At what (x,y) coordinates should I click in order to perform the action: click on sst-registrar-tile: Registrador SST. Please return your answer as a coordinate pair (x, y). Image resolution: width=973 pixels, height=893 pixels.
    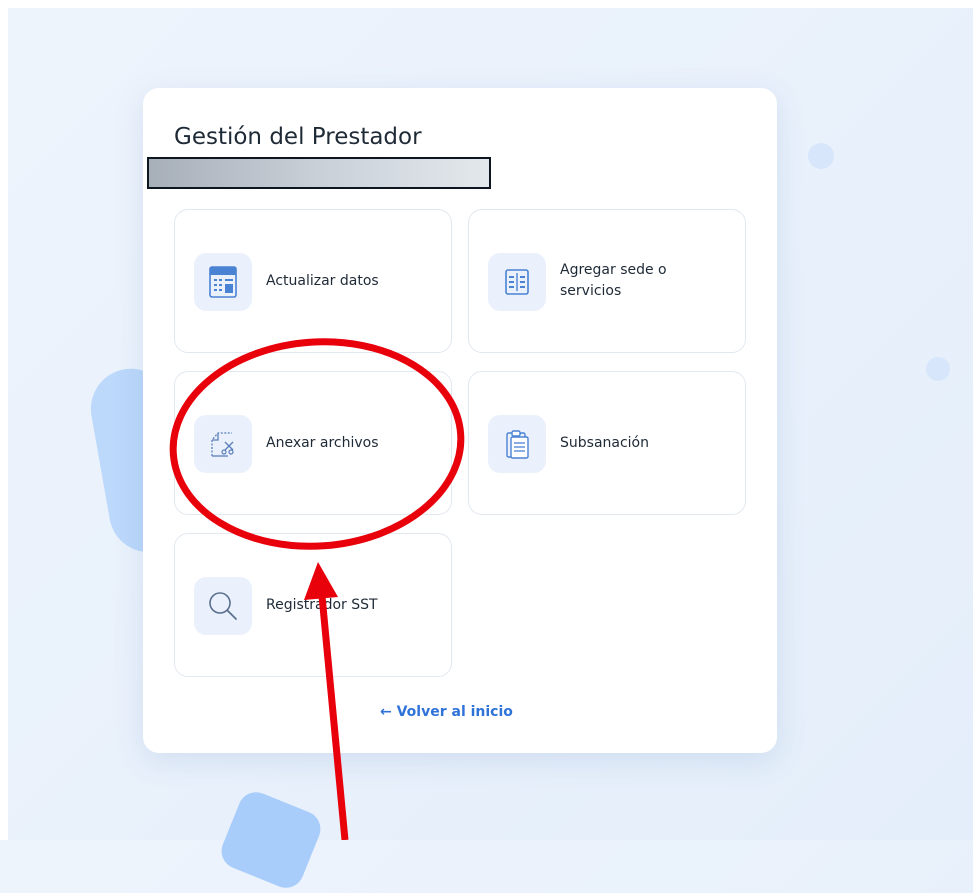
    Looking at the image, I should click on (313, 605).